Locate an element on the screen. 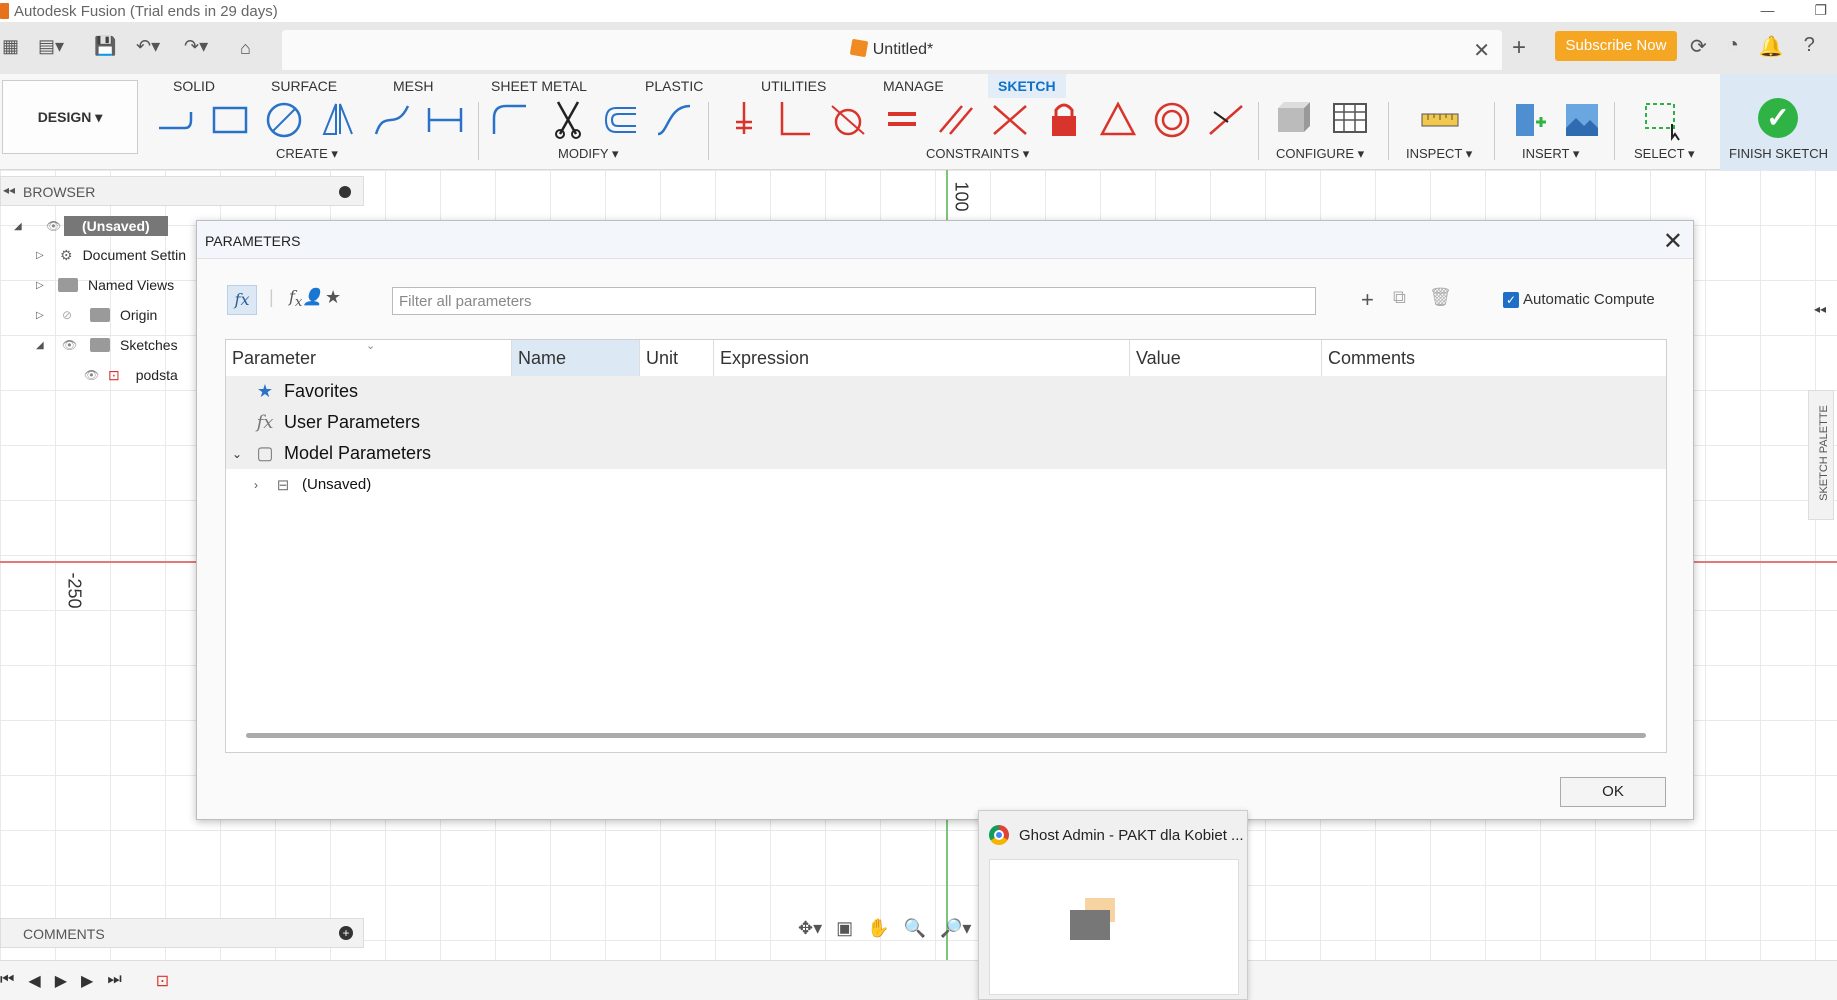 The width and height of the screenshot is (1837, 1000). add-comment-icon: + is located at coordinates (346, 933).